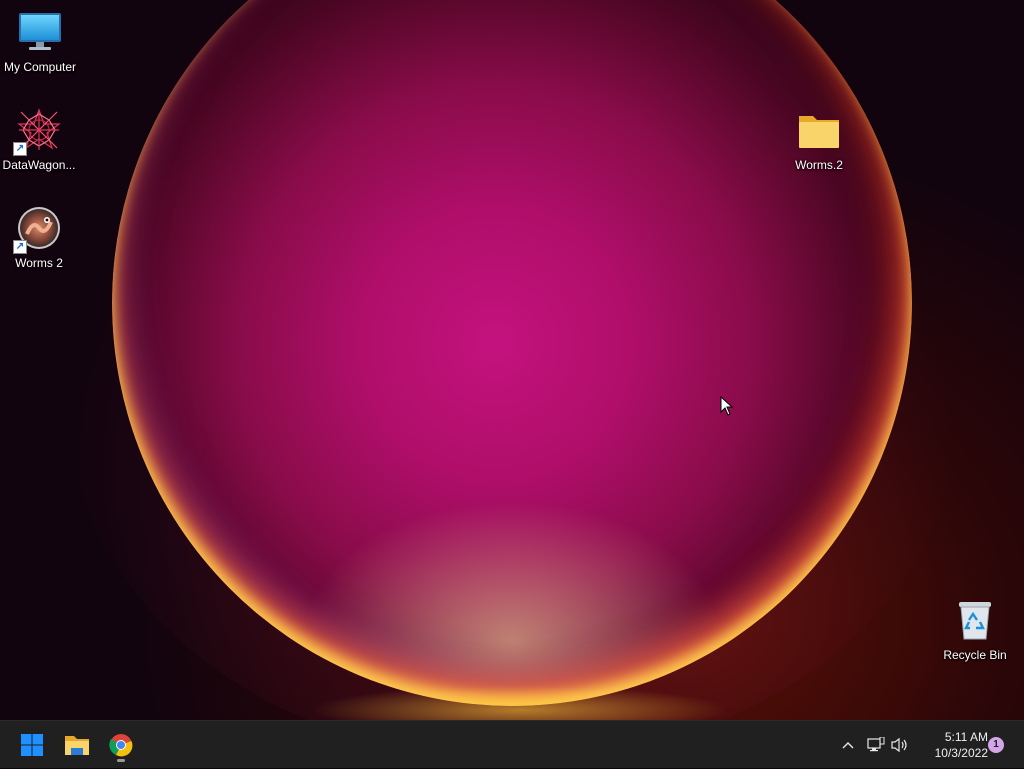  I want to click on desktop-icon-label: My Computer, so click(40, 67).